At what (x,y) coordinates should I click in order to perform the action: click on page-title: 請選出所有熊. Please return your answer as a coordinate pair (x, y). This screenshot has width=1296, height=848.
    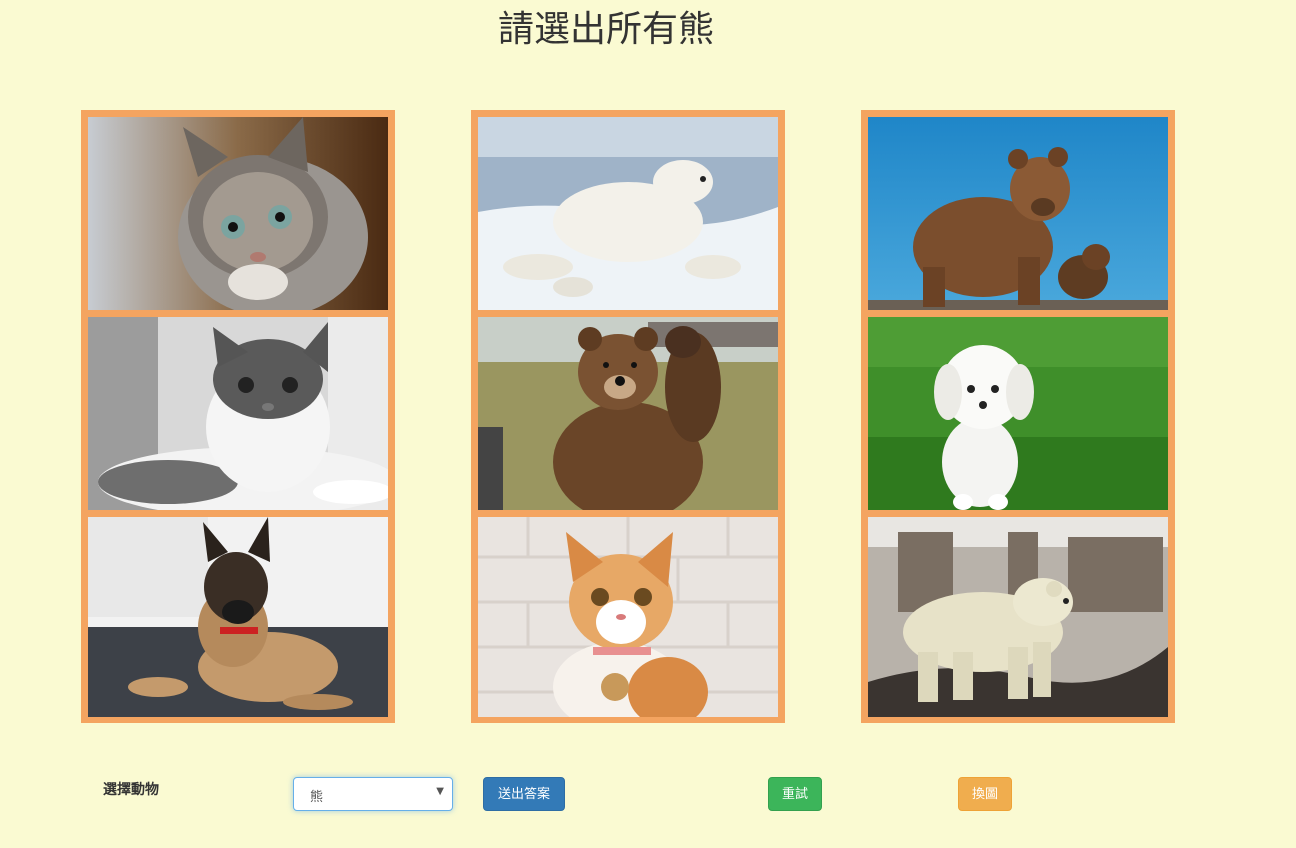
    Looking at the image, I should click on (605, 29).